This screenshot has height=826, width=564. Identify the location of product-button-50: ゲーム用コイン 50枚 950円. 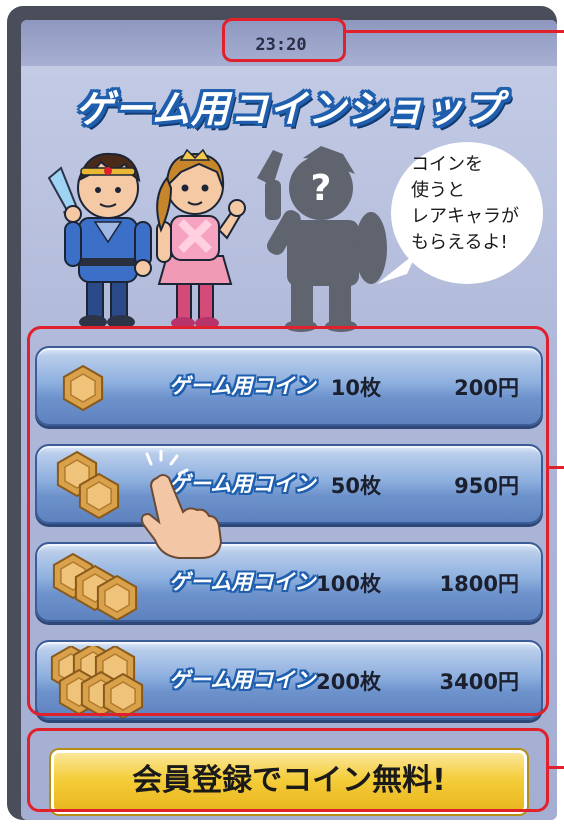
(289, 484).